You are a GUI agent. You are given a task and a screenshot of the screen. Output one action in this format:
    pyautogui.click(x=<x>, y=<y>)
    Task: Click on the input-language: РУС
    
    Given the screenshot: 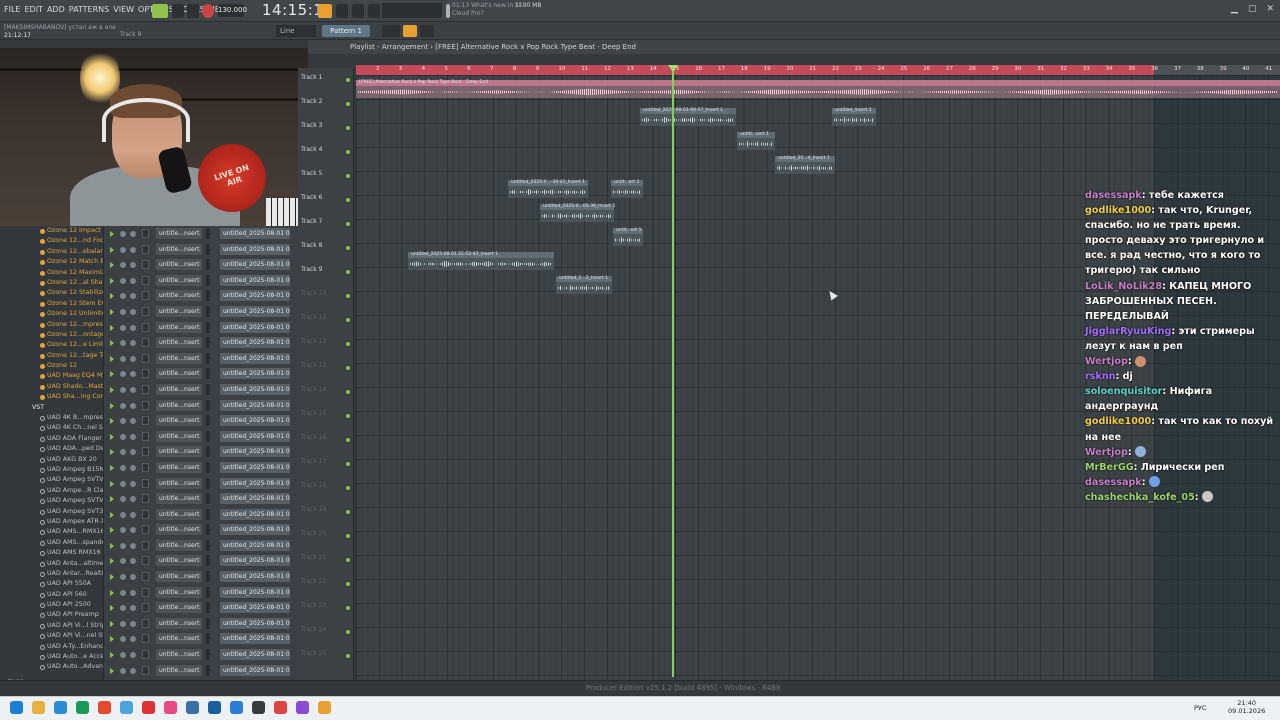 What is the action you would take?
    pyautogui.click(x=1200, y=708)
    